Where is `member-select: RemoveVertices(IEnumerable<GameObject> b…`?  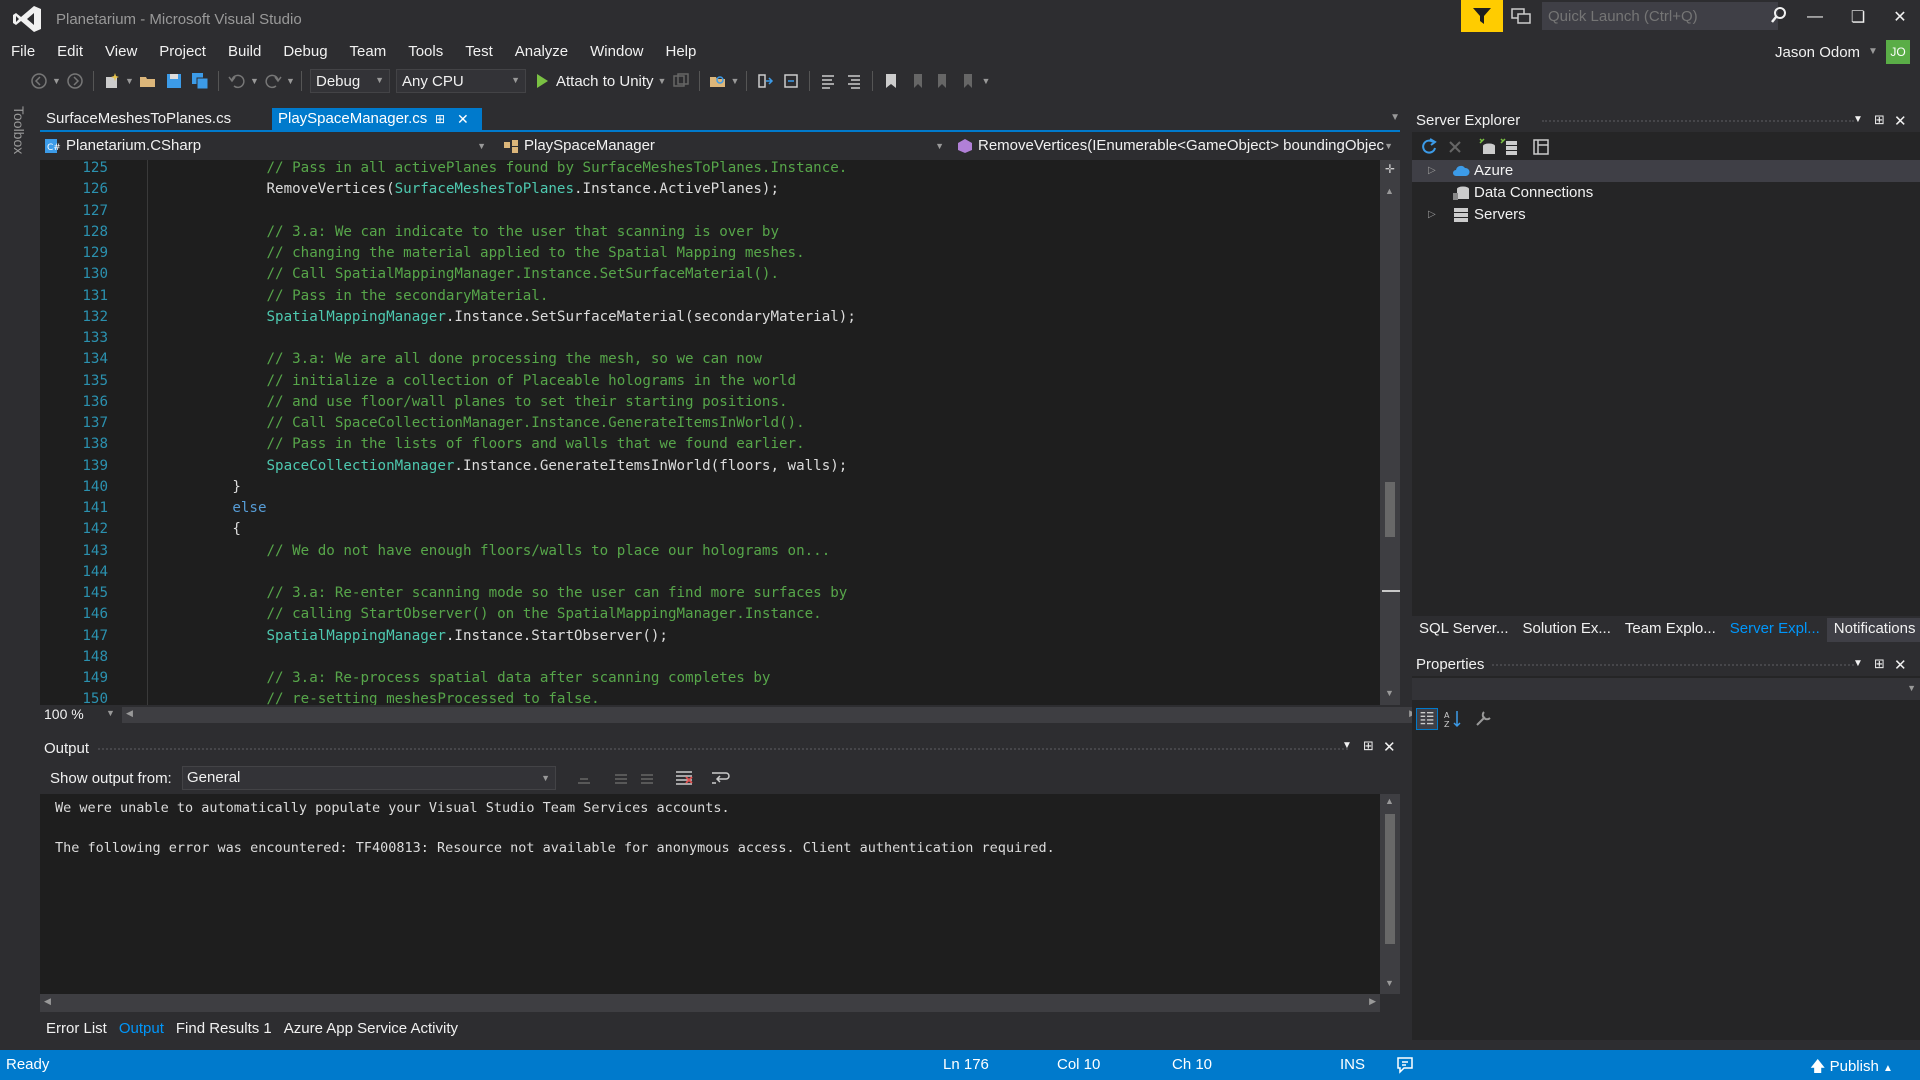
member-select: RemoveVertices(IEnumerable<GameObject> b… is located at coordinates (1174, 146).